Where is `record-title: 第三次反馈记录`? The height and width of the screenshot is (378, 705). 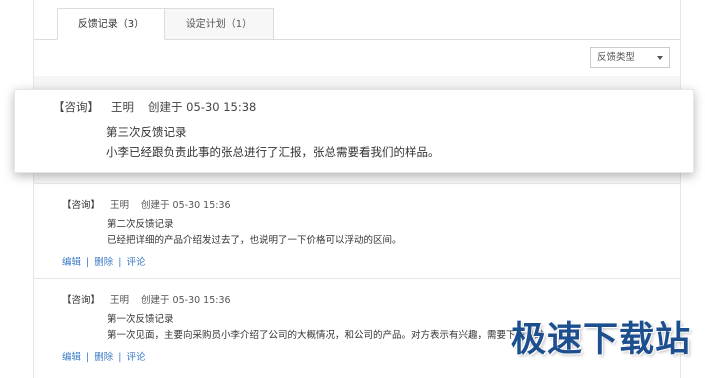 record-title: 第三次反馈记录 is located at coordinates (146, 132).